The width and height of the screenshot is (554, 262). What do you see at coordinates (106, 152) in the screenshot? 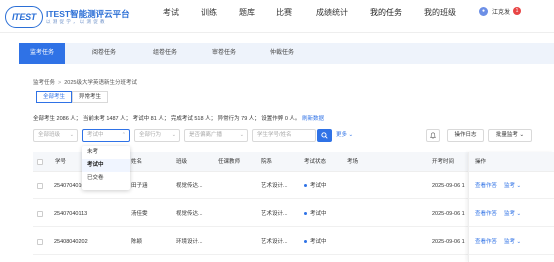
I see `status-option-not-taken: 未考` at bounding box center [106, 152].